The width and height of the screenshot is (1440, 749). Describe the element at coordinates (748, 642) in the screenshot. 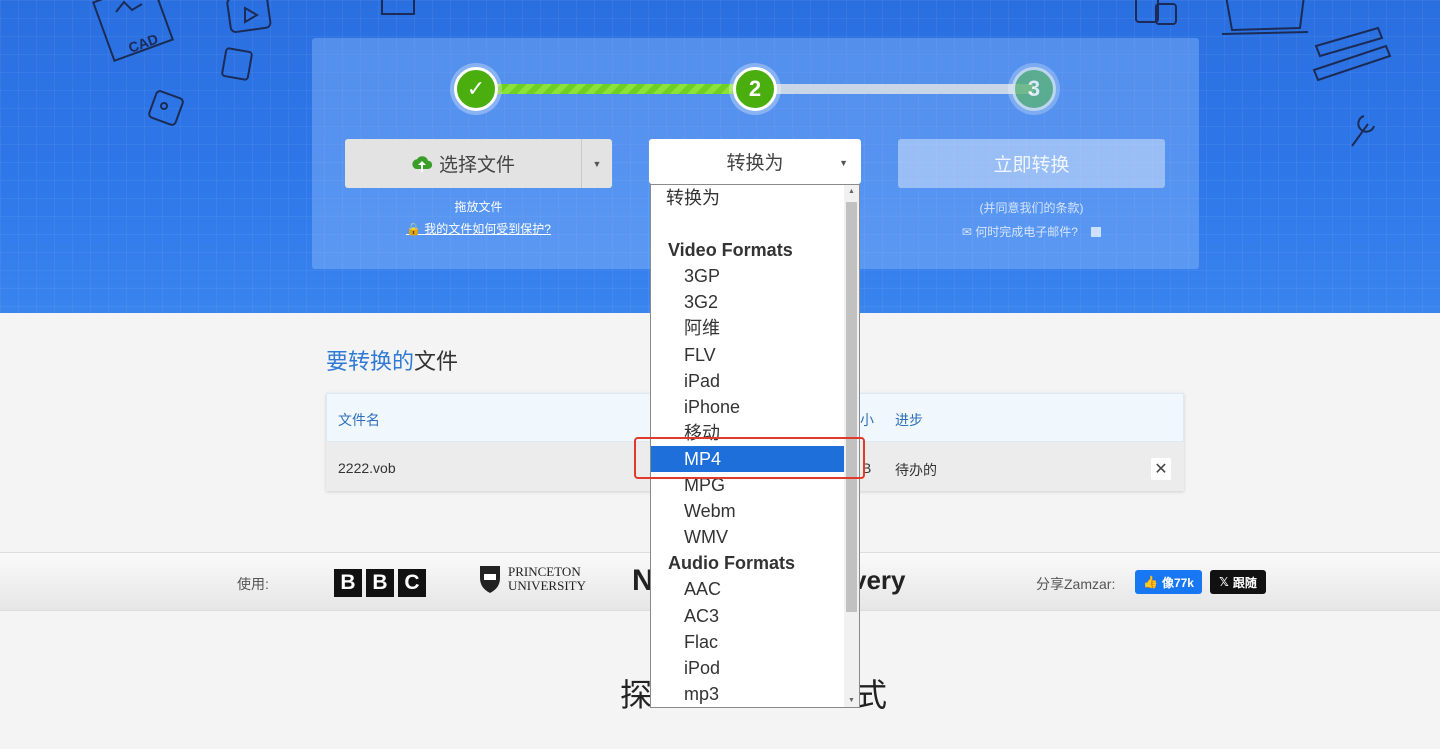

I see `dropdown-option: Flac` at that location.